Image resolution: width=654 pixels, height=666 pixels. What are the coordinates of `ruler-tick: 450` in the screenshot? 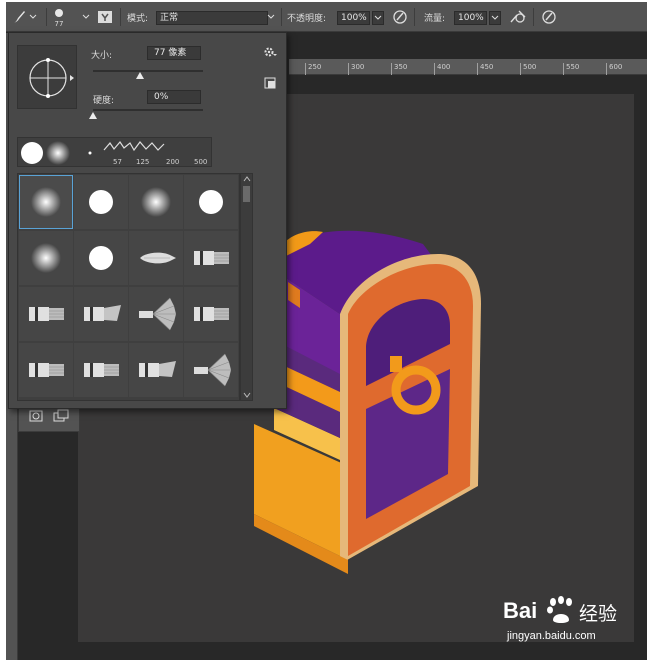 It's located at (485, 69).